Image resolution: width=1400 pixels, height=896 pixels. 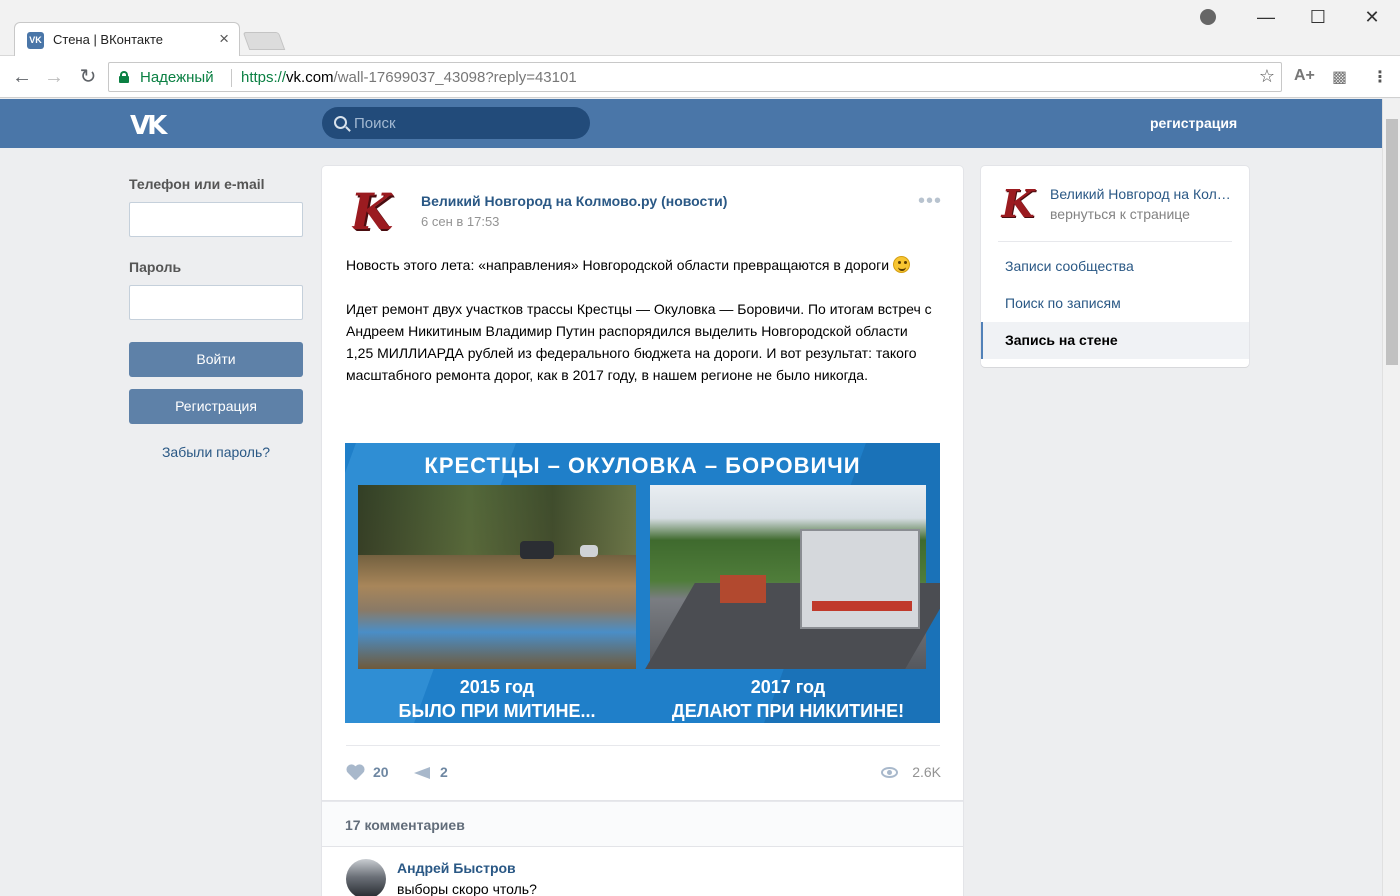 I want to click on secure-label: Надежный, so click(x=177, y=77).